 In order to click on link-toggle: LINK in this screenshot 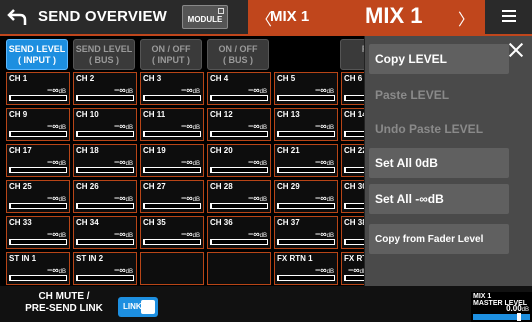, I will do `click(138, 307)`.